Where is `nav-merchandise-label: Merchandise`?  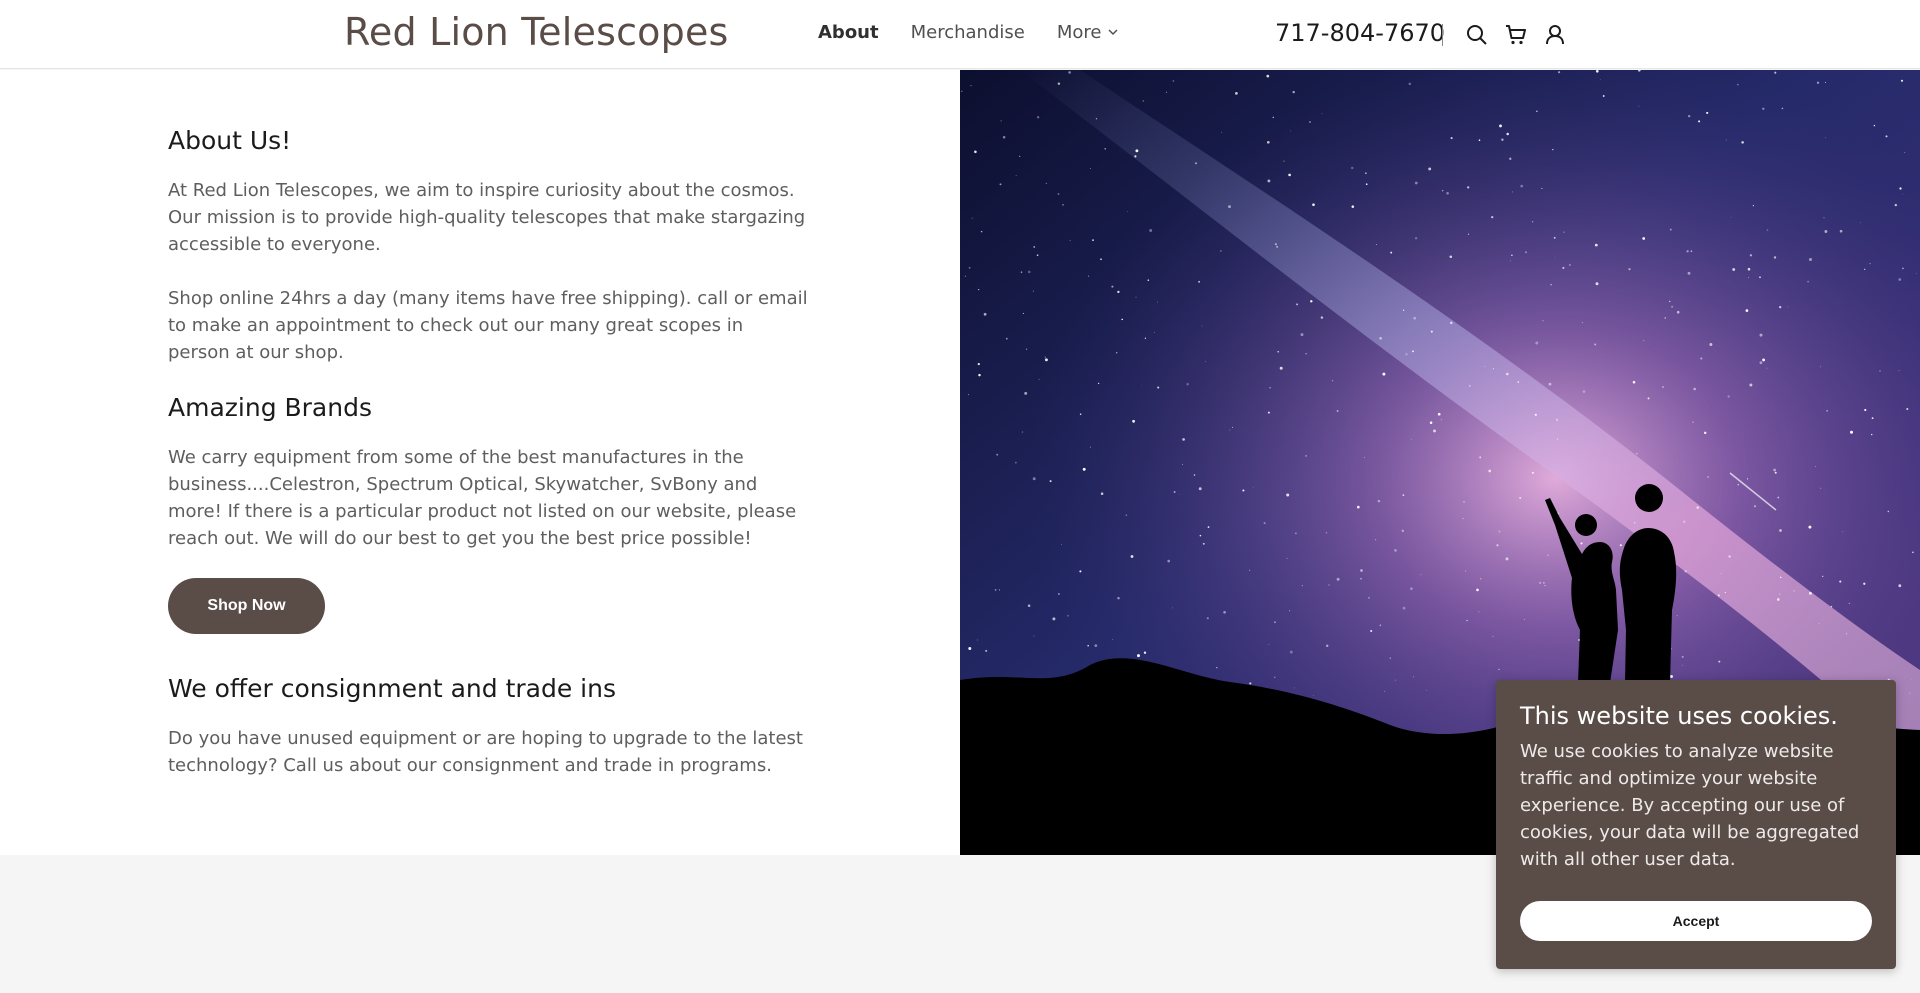 nav-merchandise-label: Merchandise is located at coordinates (967, 32).